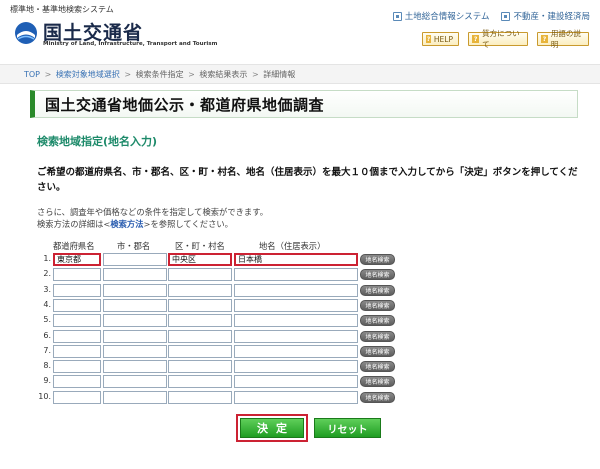 This screenshot has height=469, width=600. I want to click on breadcrumb: TOP > 検索対象地域選択 > 検索条件指定 > 検索結果表示 > 詳細情報, so click(159, 74).